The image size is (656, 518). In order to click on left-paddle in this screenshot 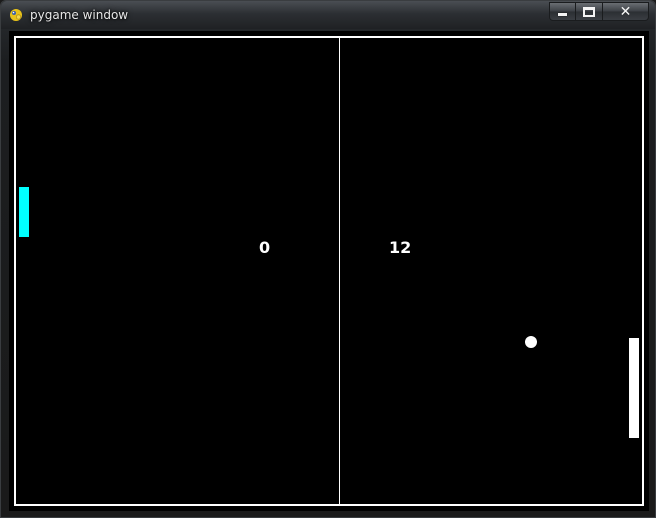, I will do `click(24, 212)`.